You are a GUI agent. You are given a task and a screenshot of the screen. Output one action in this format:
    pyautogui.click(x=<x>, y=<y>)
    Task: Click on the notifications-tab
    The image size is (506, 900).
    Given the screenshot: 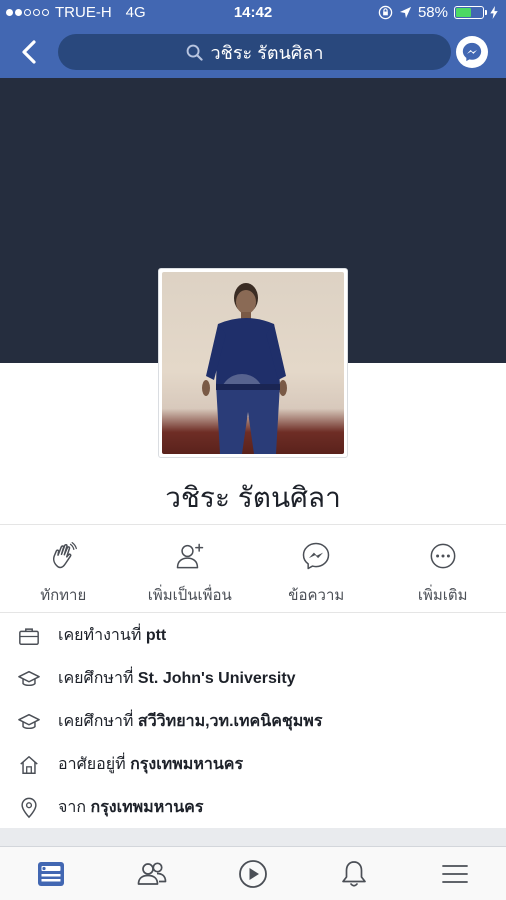 What is the action you would take?
    pyautogui.click(x=354, y=873)
    